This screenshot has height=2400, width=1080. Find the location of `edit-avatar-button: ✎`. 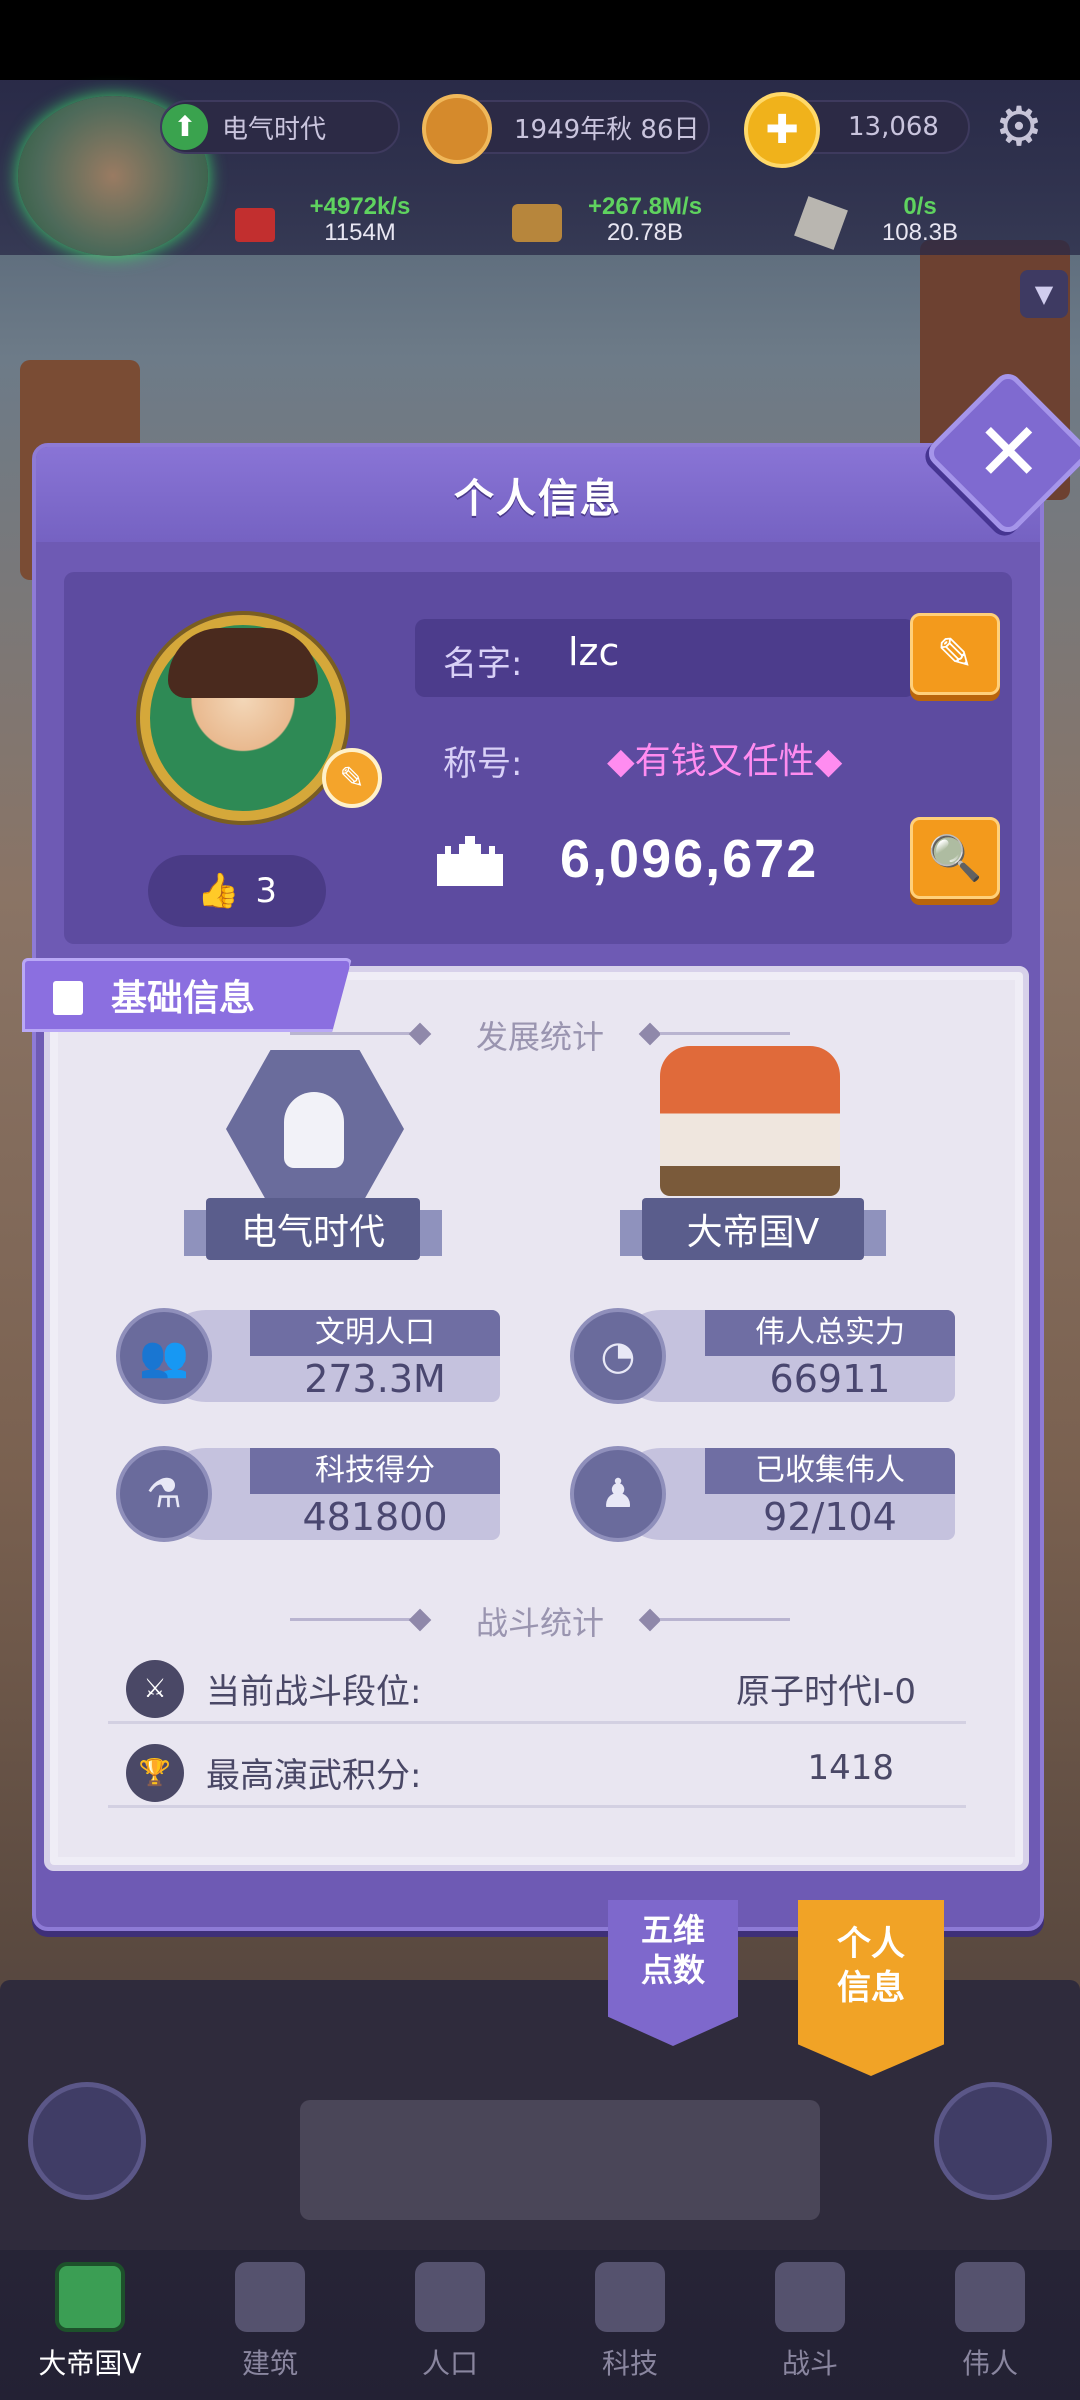

edit-avatar-button: ✎ is located at coordinates (352, 778).